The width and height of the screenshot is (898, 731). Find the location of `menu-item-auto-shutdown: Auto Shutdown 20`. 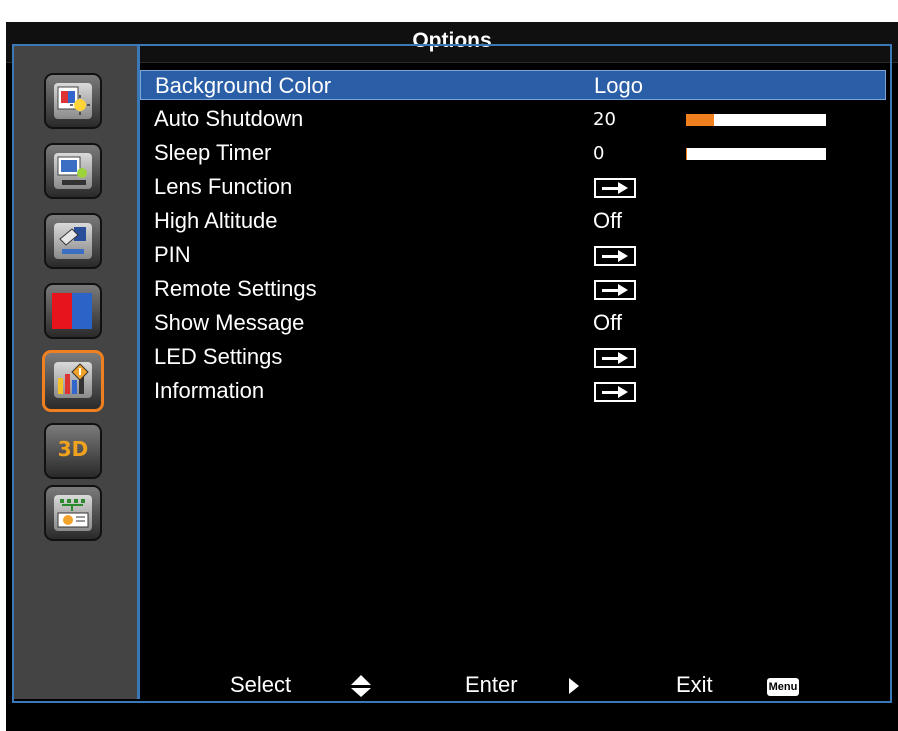

menu-item-auto-shutdown: Auto Shutdown 20 is located at coordinates (513, 119).